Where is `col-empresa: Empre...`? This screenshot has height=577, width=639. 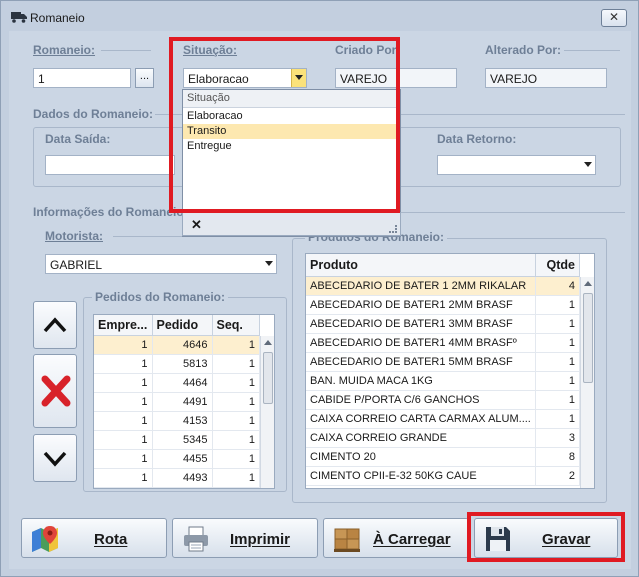 col-empresa: Empre... is located at coordinates (123, 325).